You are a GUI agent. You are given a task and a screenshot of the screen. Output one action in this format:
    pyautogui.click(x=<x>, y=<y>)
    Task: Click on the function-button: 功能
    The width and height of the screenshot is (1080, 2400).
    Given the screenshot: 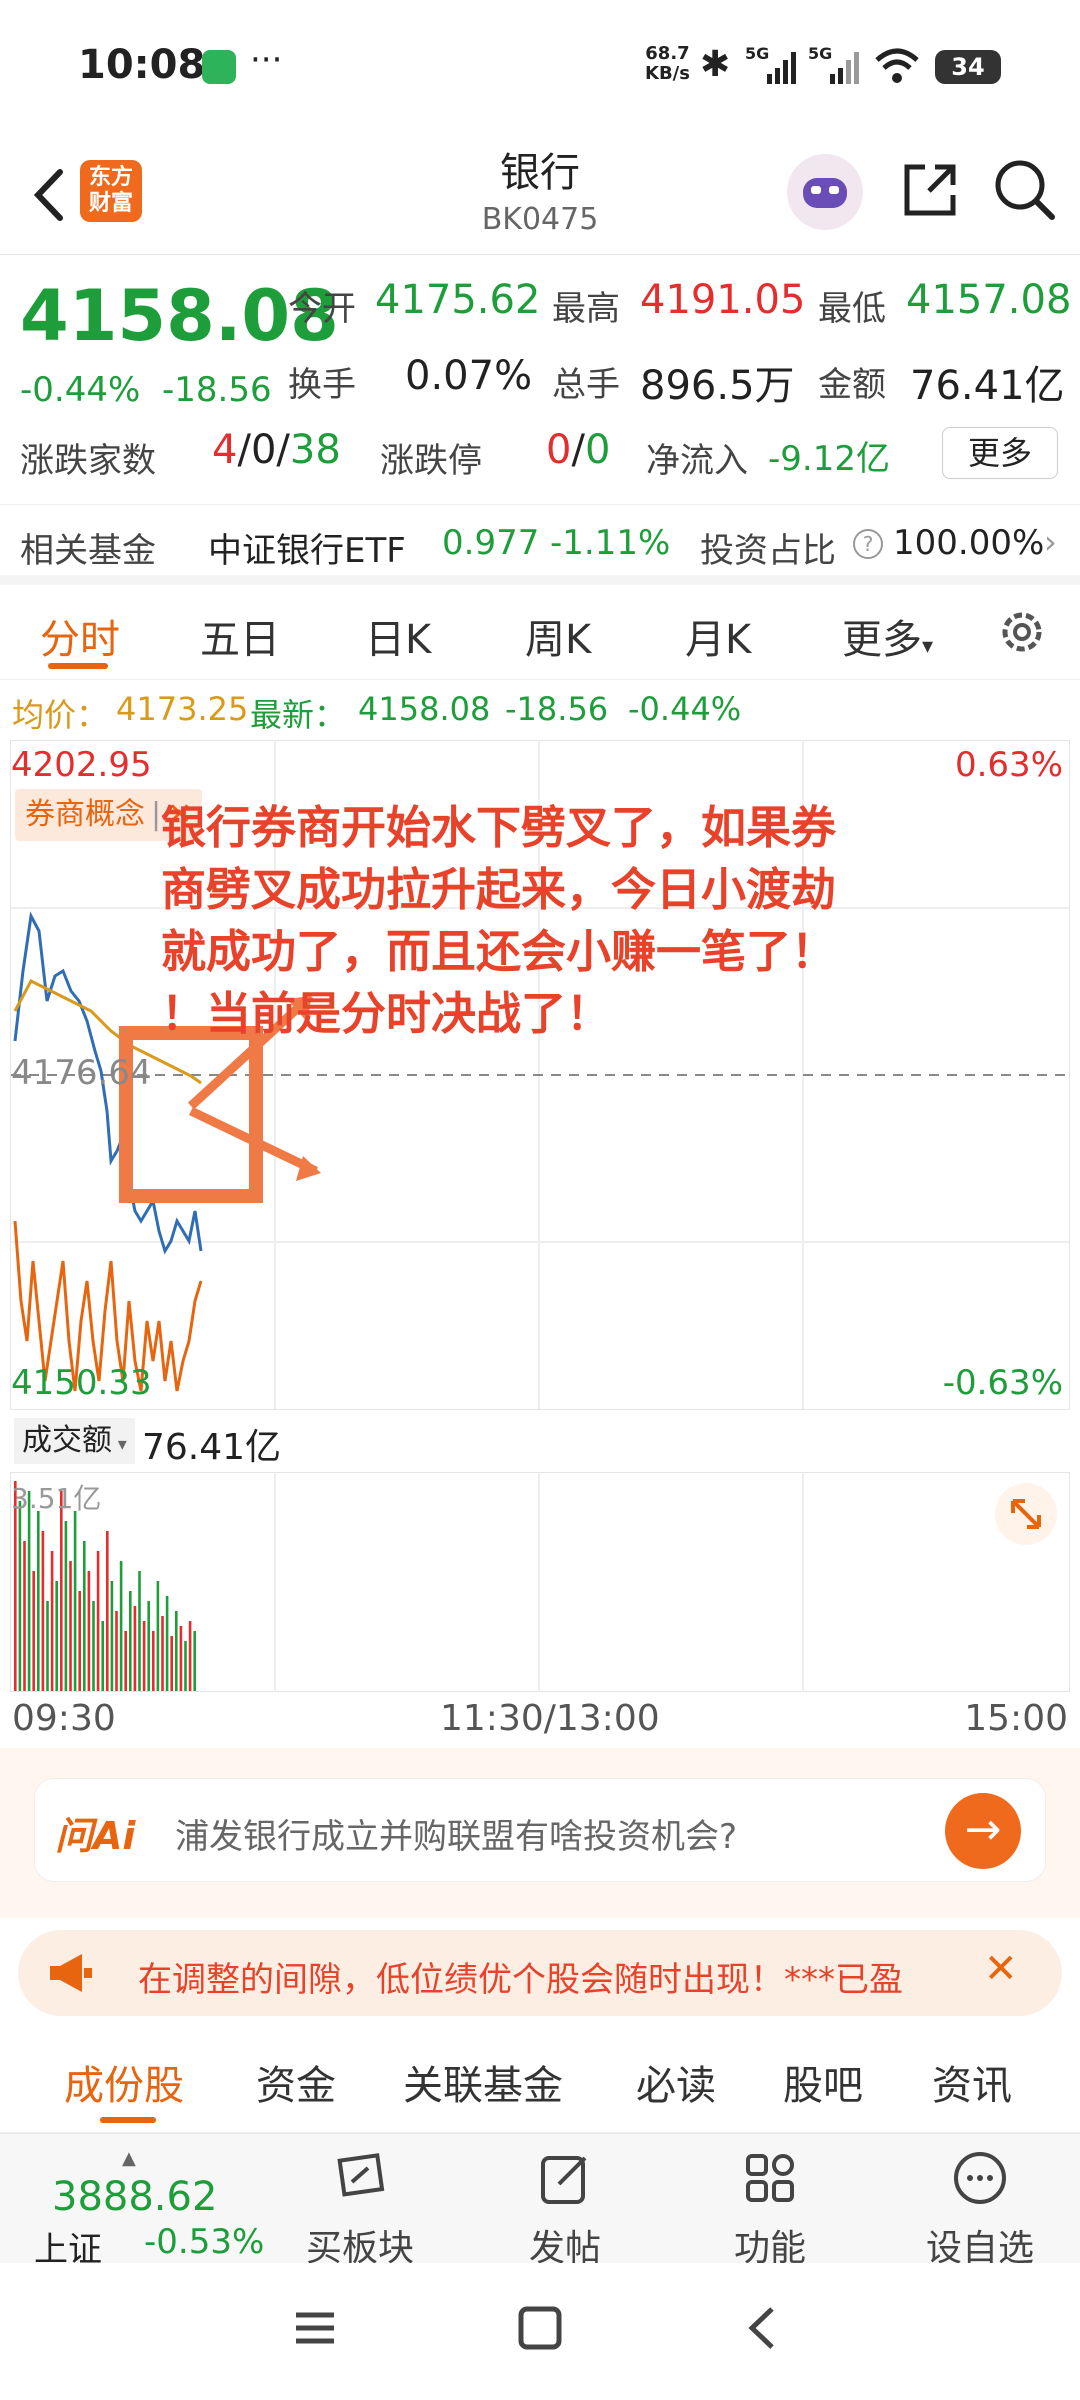 What is the action you would take?
    pyautogui.click(x=770, y=2209)
    